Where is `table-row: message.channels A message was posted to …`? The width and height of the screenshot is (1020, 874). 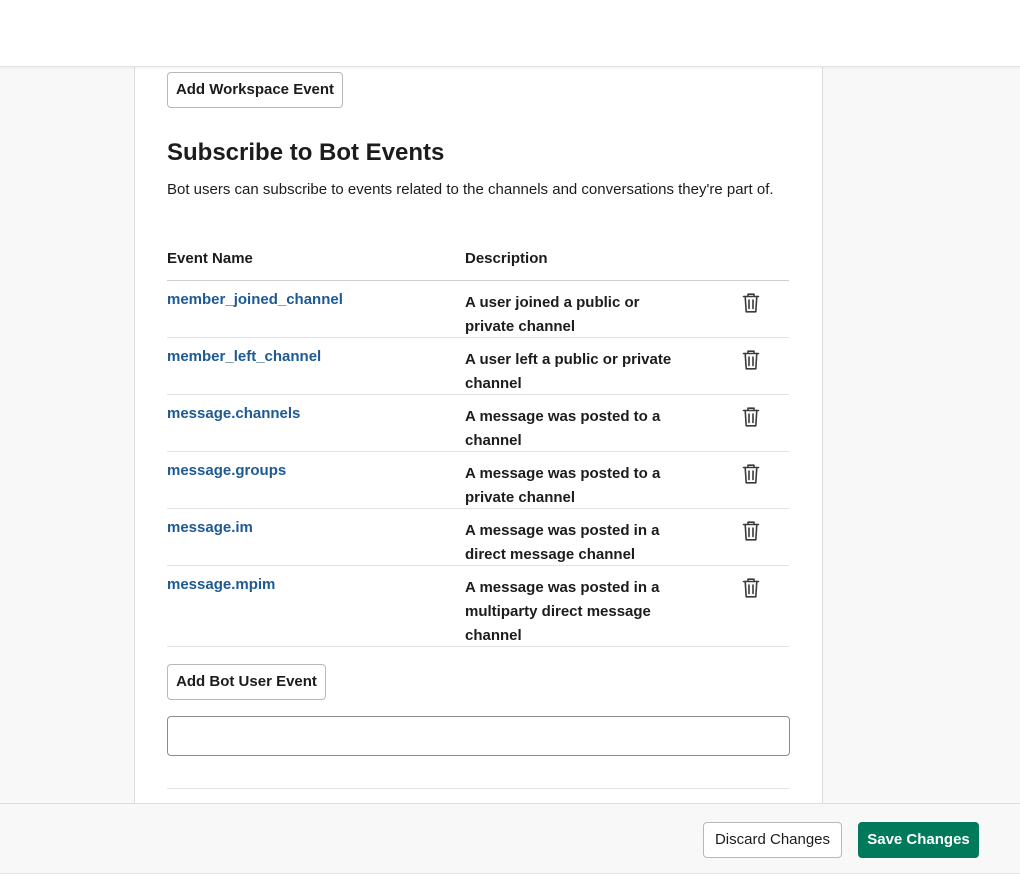
table-row: message.channels A message was posted to … is located at coordinates (478, 423).